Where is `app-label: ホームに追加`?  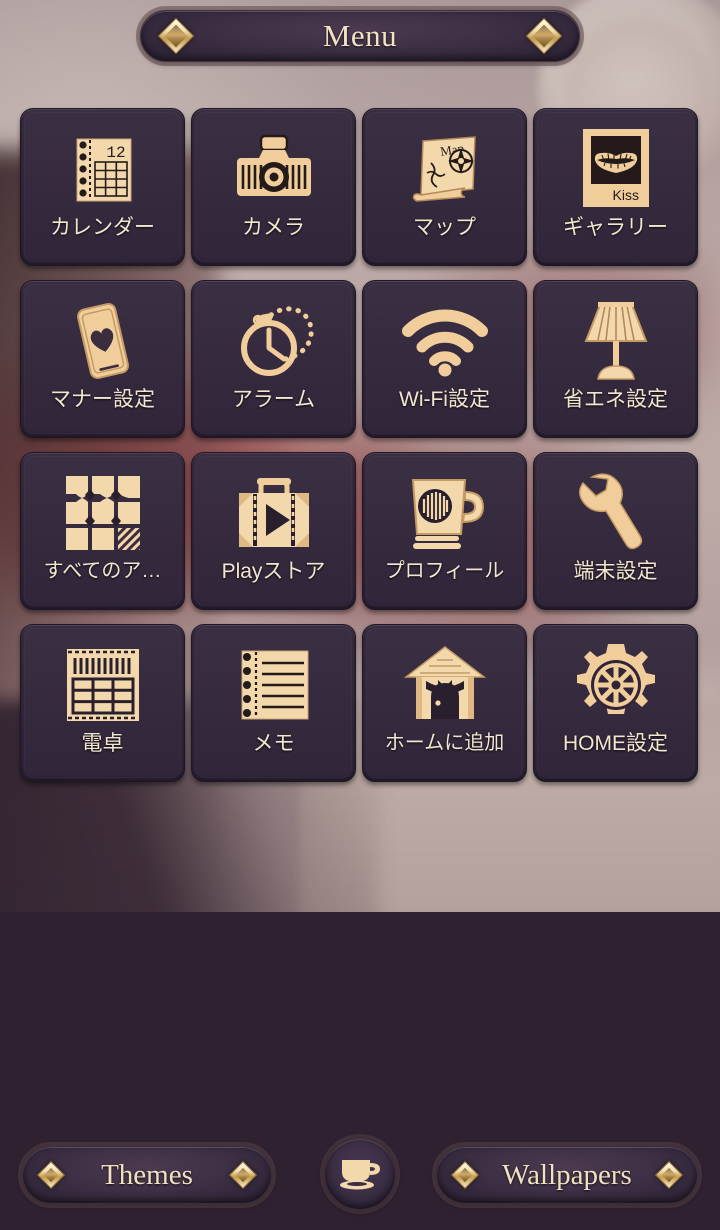 app-label: ホームに追加 is located at coordinates (444, 743).